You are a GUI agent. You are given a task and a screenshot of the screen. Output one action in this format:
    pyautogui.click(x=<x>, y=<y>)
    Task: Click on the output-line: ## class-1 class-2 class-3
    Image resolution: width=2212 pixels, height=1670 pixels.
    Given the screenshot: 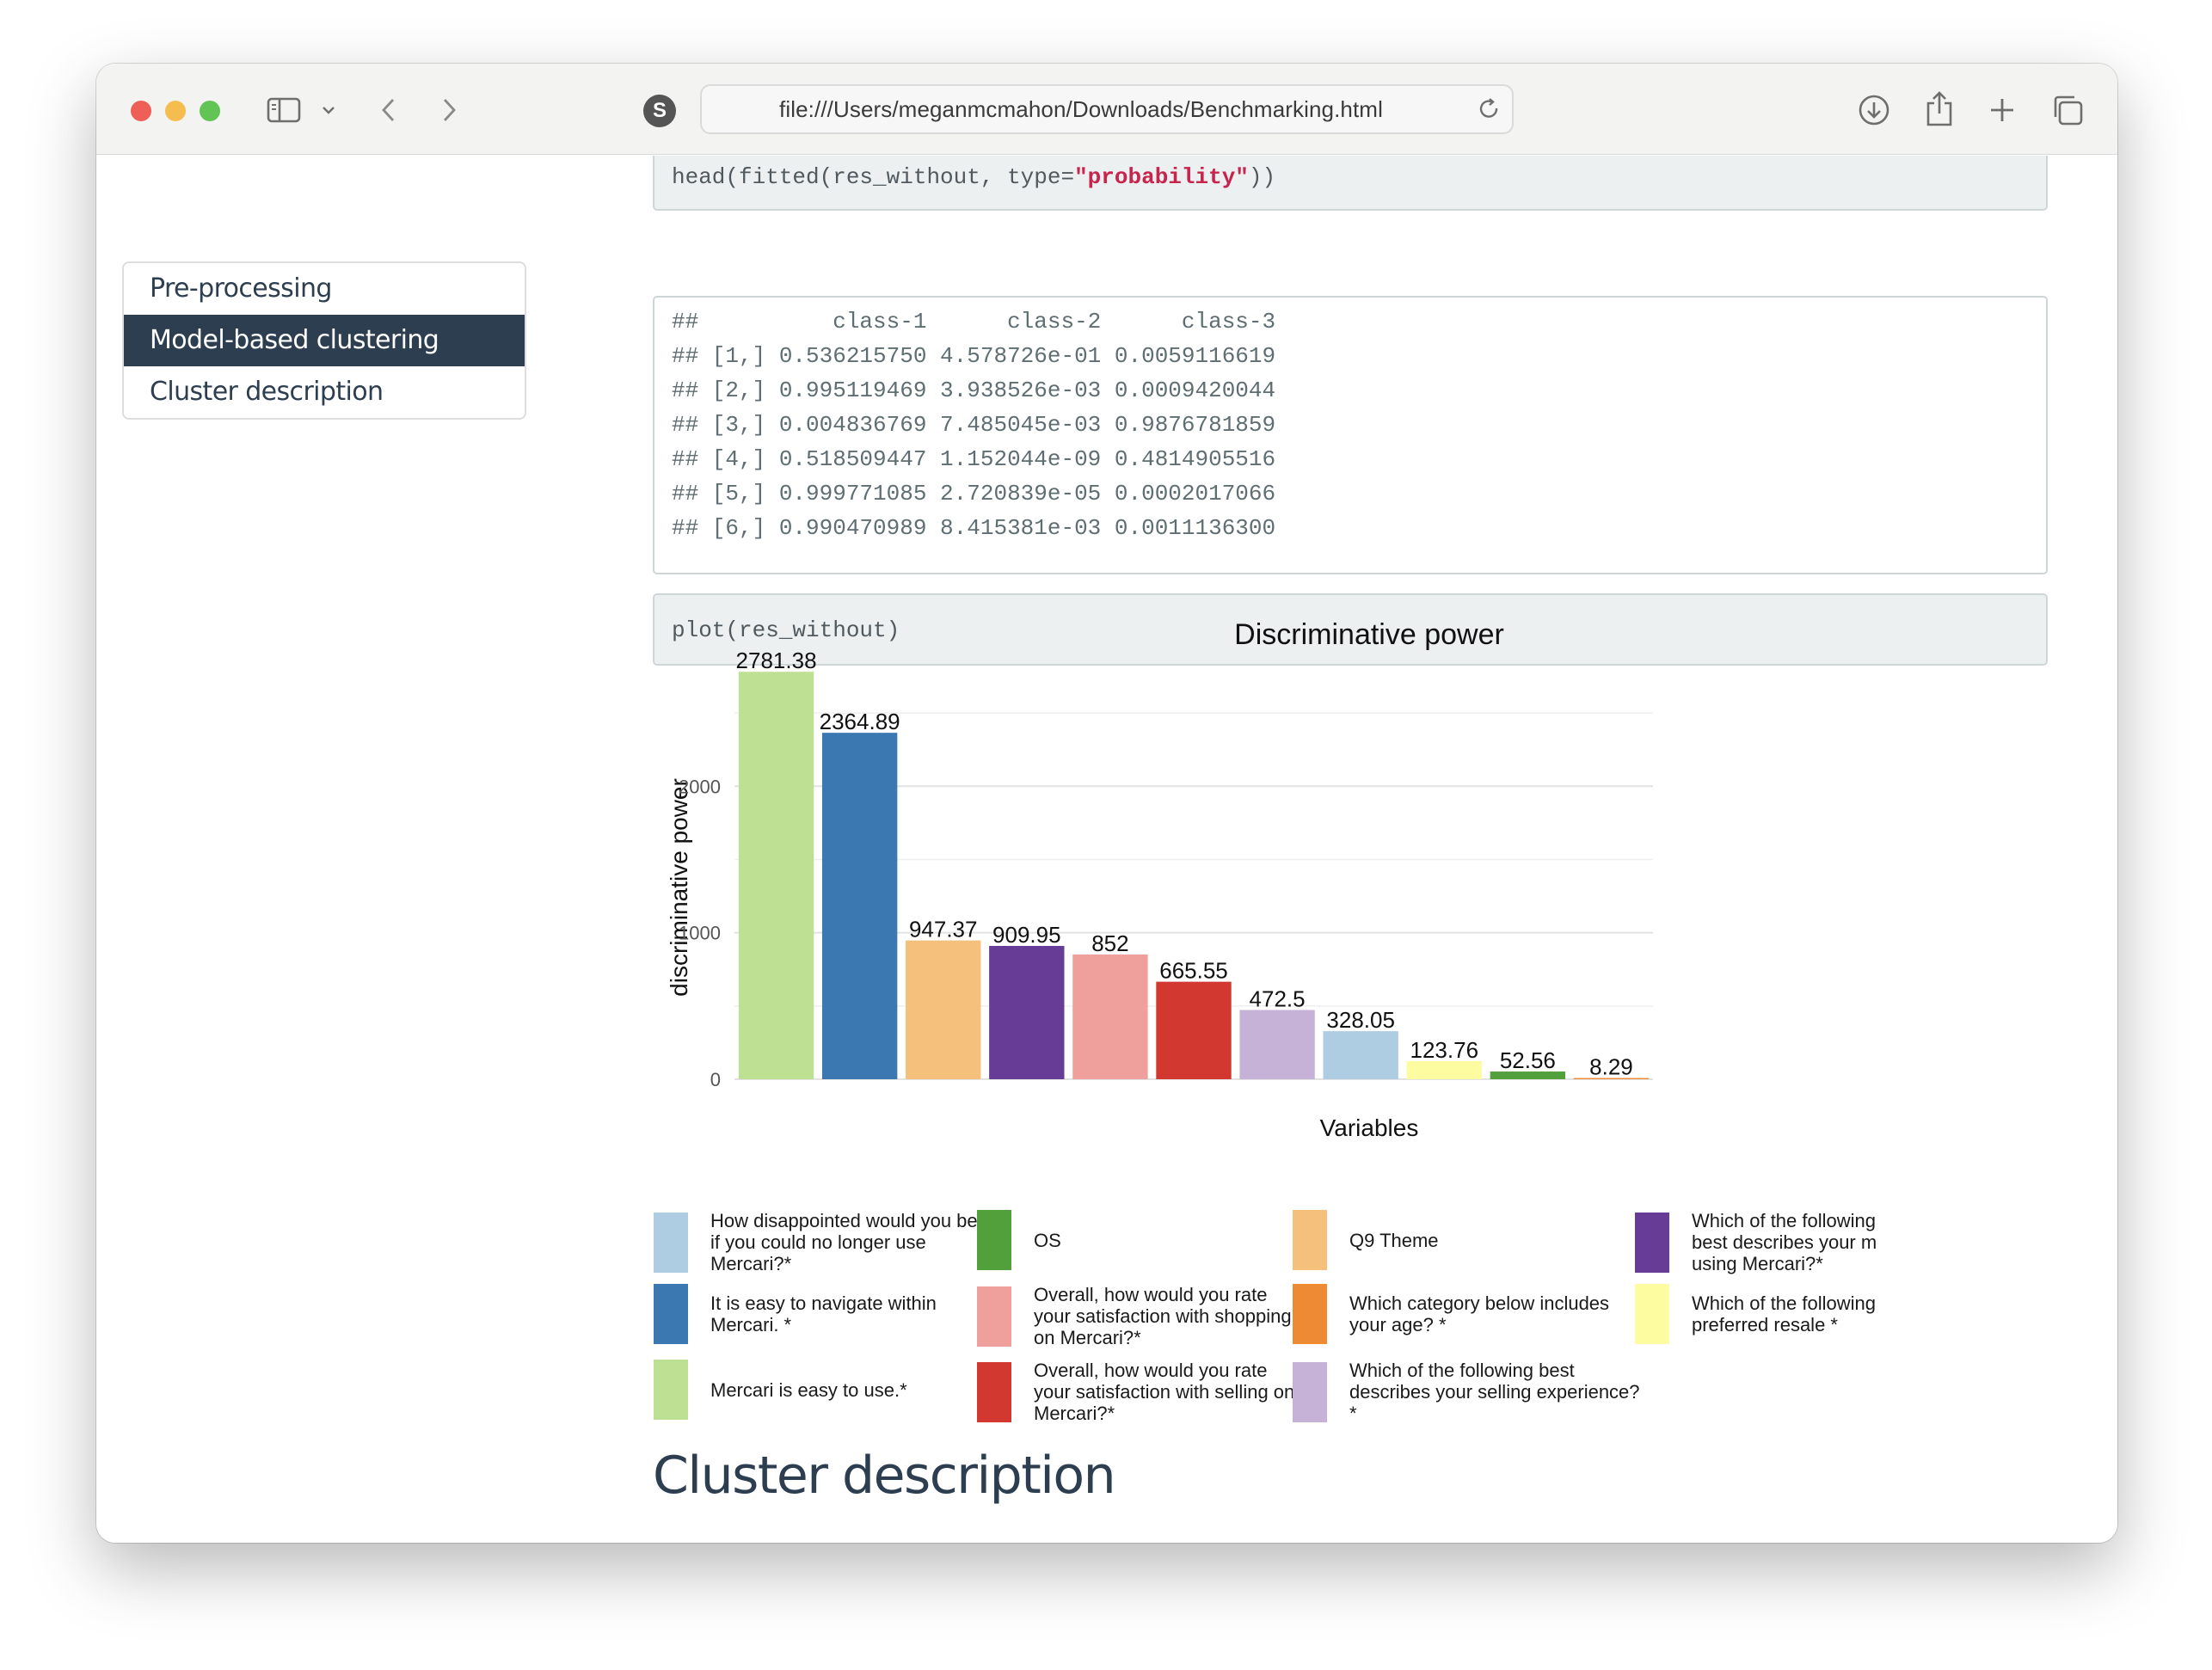 What is the action you would take?
    pyautogui.click(x=974, y=322)
    